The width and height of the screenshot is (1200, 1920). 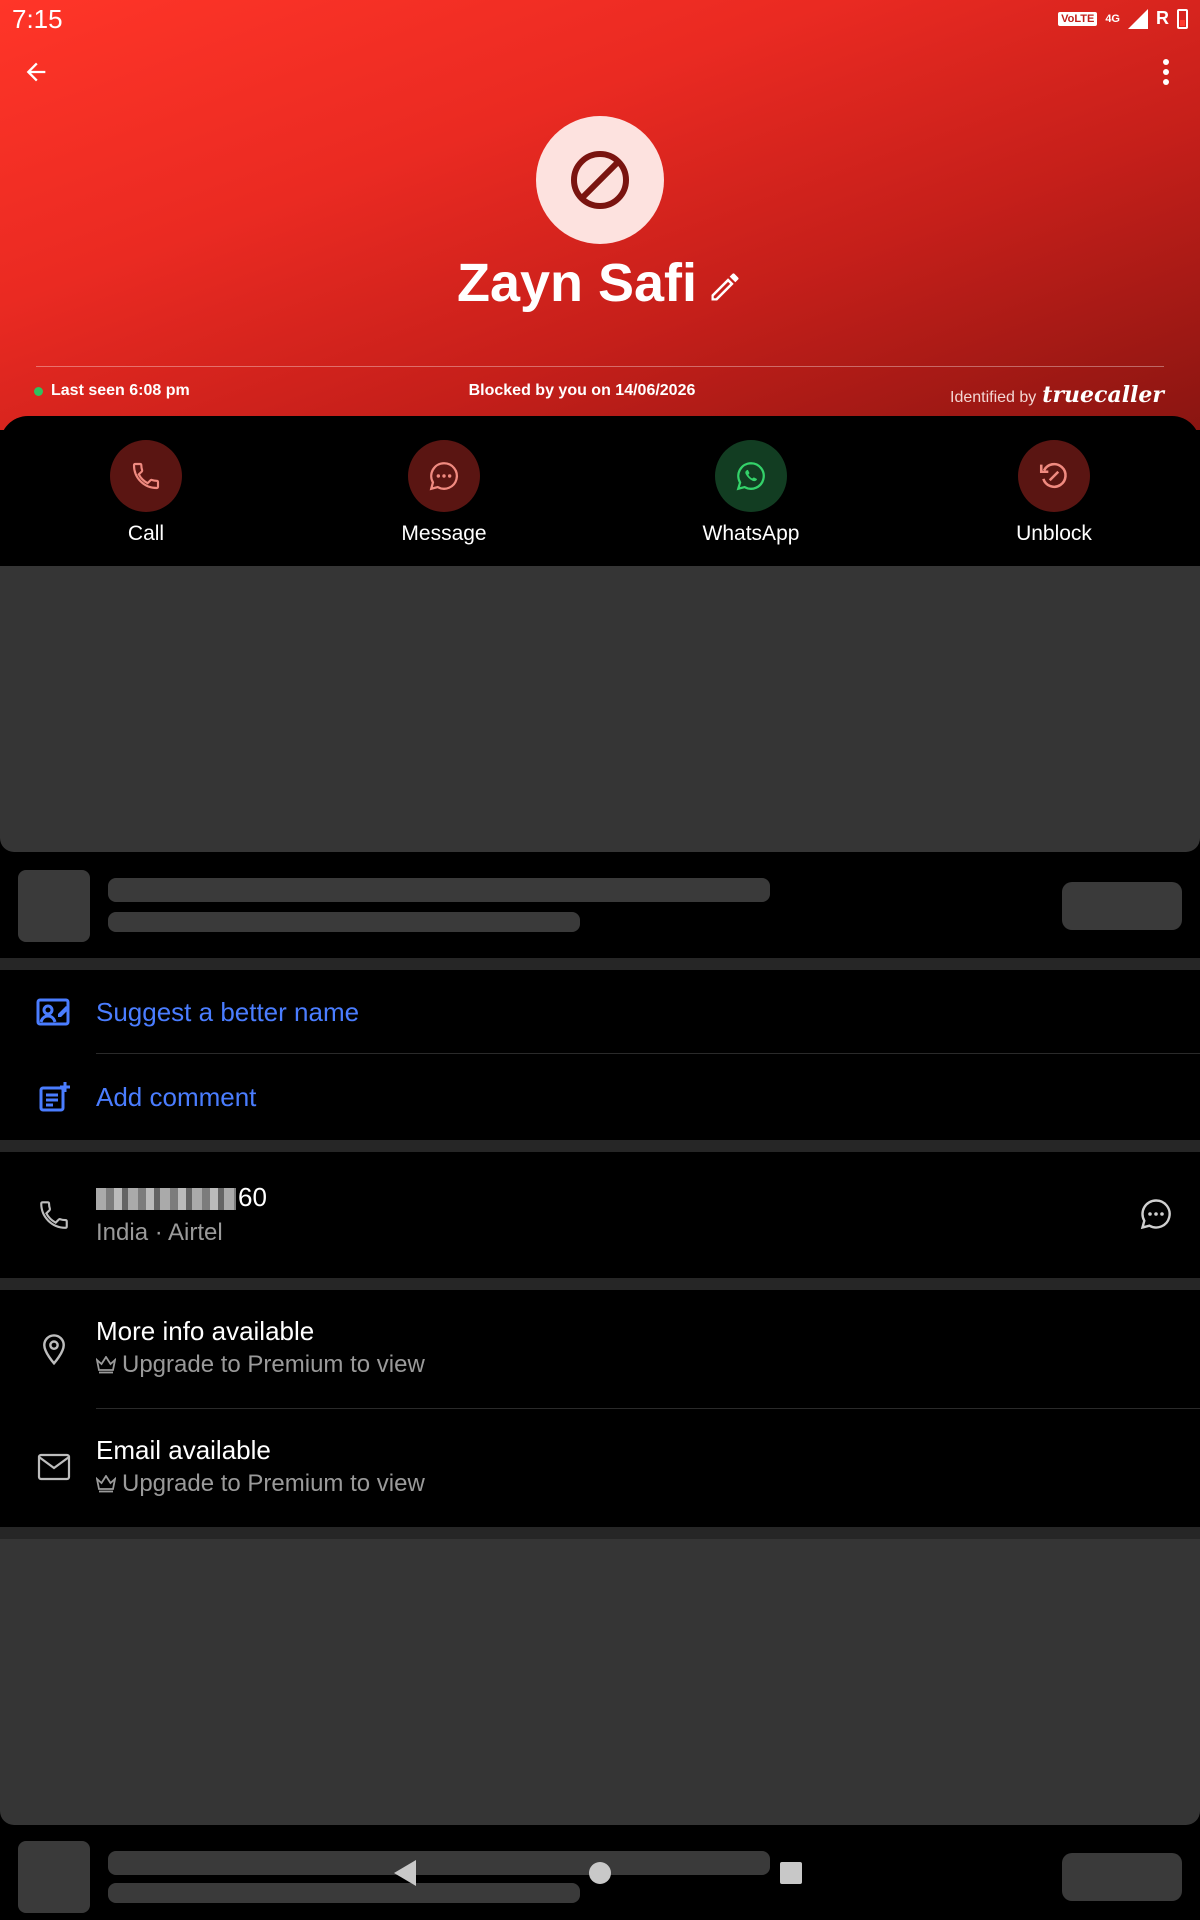 What do you see at coordinates (600, 912) in the screenshot?
I see `ad-skeleton-row` at bounding box center [600, 912].